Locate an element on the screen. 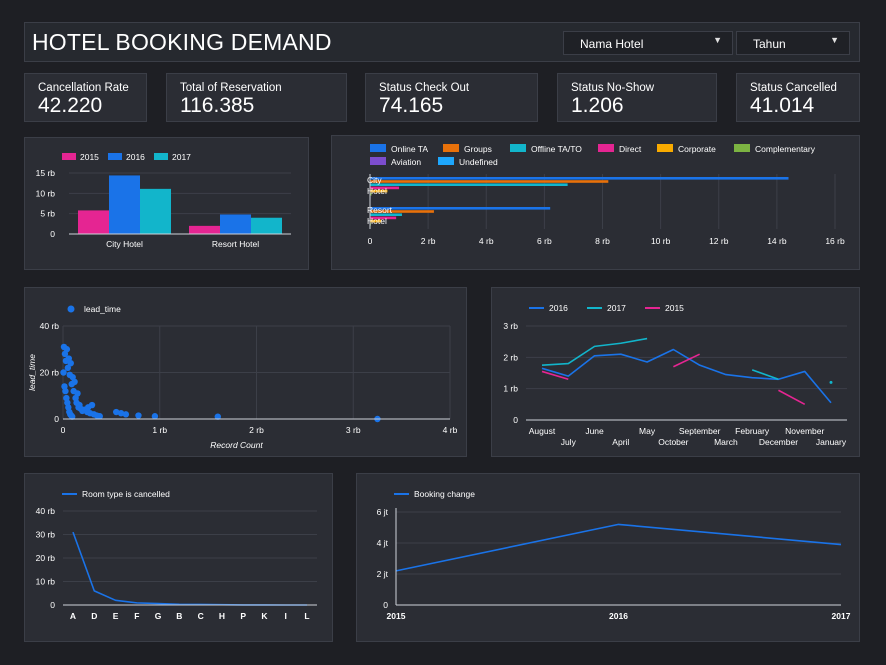 The height and width of the screenshot is (665, 886). legend-label: Offline TA/TO is located at coordinates (556, 149).